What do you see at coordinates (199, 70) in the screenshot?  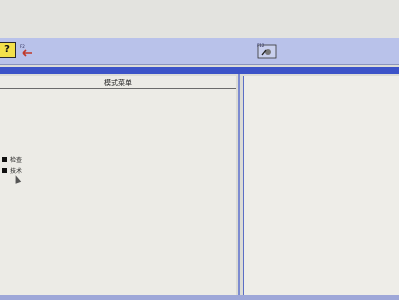 I see `blue-separator` at bounding box center [199, 70].